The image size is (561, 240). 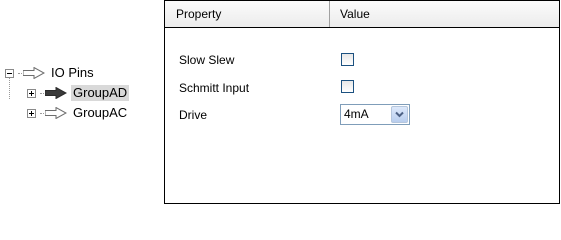 I want to click on tree-node-groupac: GroupAC, so click(x=78, y=113).